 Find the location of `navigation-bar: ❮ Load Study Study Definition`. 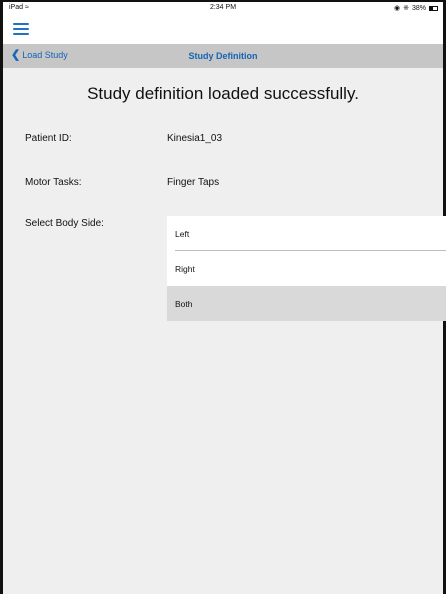

navigation-bar: ❮ Load Study Study Definition is located at coordinates (223, 56).